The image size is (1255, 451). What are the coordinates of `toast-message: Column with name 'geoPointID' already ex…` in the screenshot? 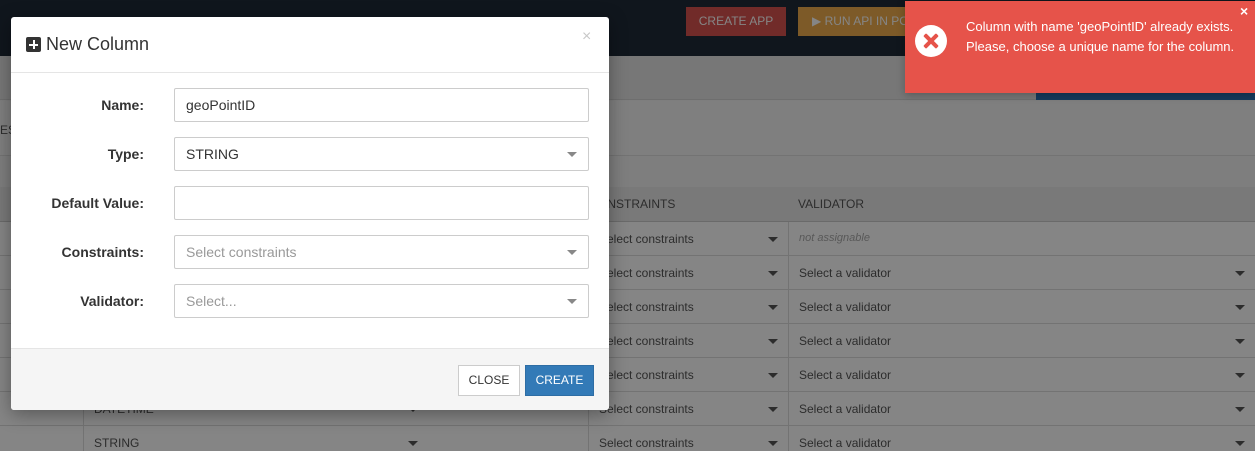 It's located at (1100, 36).